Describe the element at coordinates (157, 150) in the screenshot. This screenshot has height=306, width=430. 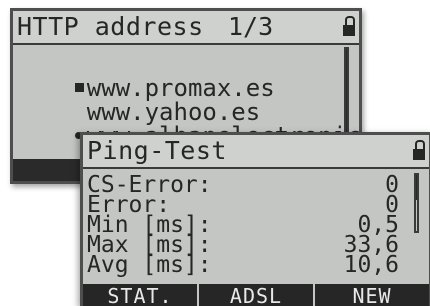
I see `ping-screen-title: Ping-Test` at that location.